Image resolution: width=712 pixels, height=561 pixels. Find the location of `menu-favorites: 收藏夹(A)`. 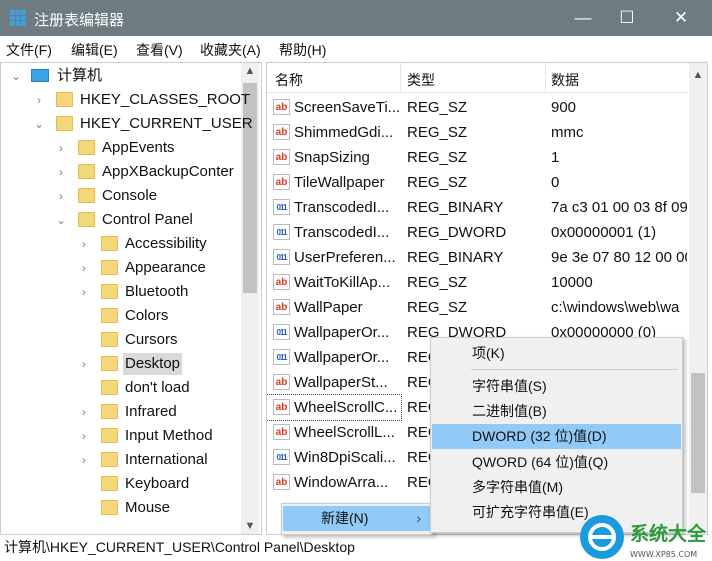

menu-favorites: 收藏夹(A) is located at coordinates (230, 50).